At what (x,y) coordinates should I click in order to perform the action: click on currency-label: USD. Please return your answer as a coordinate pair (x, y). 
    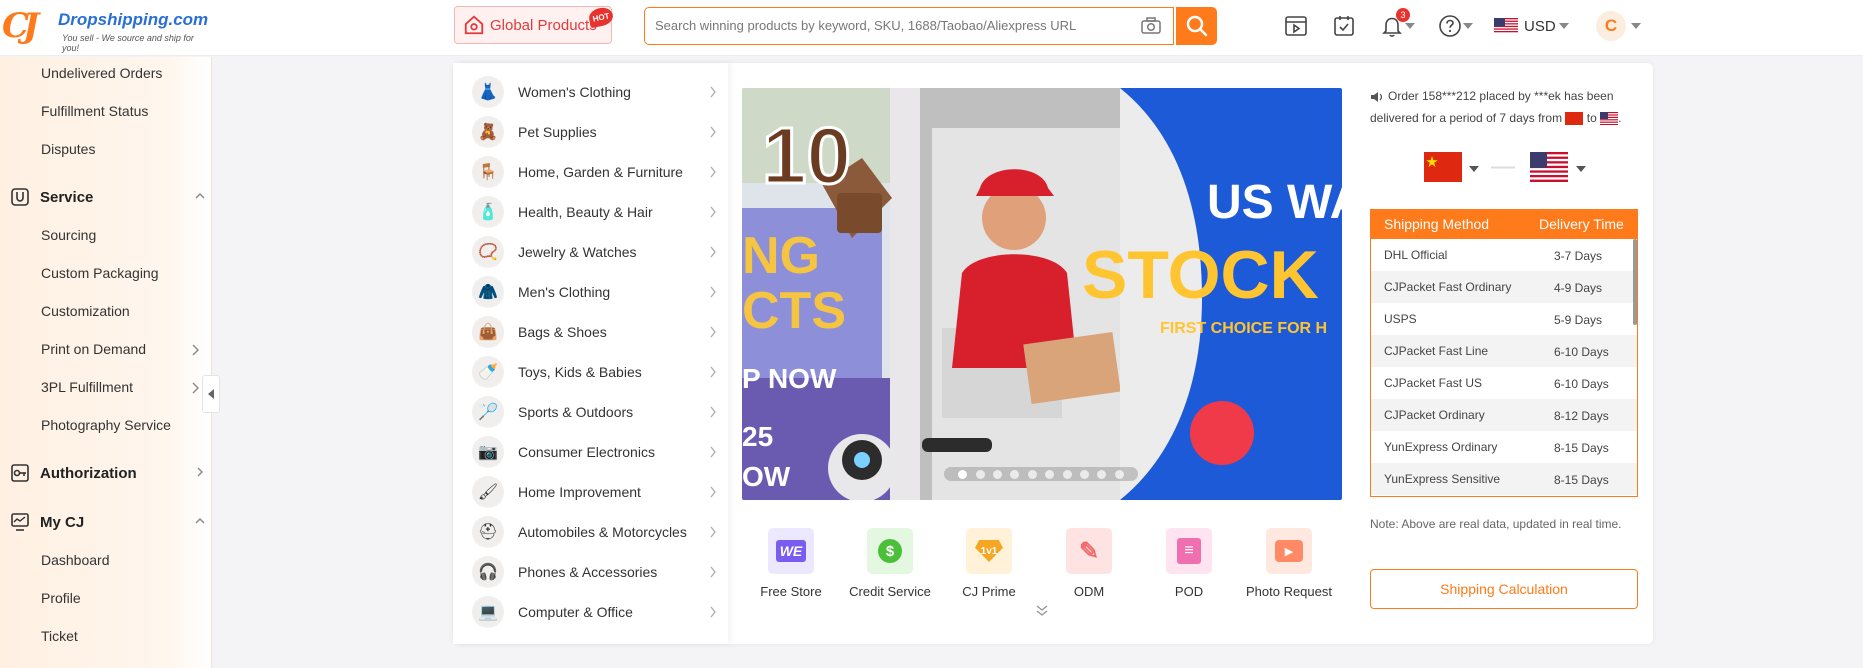
    Looking at the image, I should click on (1540, 26).